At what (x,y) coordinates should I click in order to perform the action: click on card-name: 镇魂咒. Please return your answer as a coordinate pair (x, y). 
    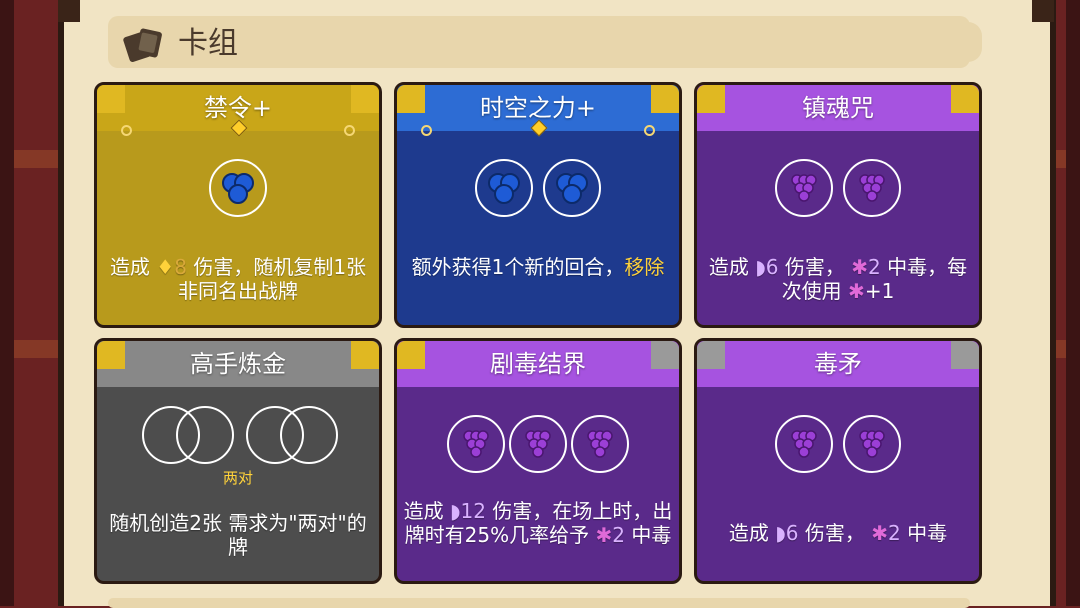
    Looking at the image, I should click on (838, 108).